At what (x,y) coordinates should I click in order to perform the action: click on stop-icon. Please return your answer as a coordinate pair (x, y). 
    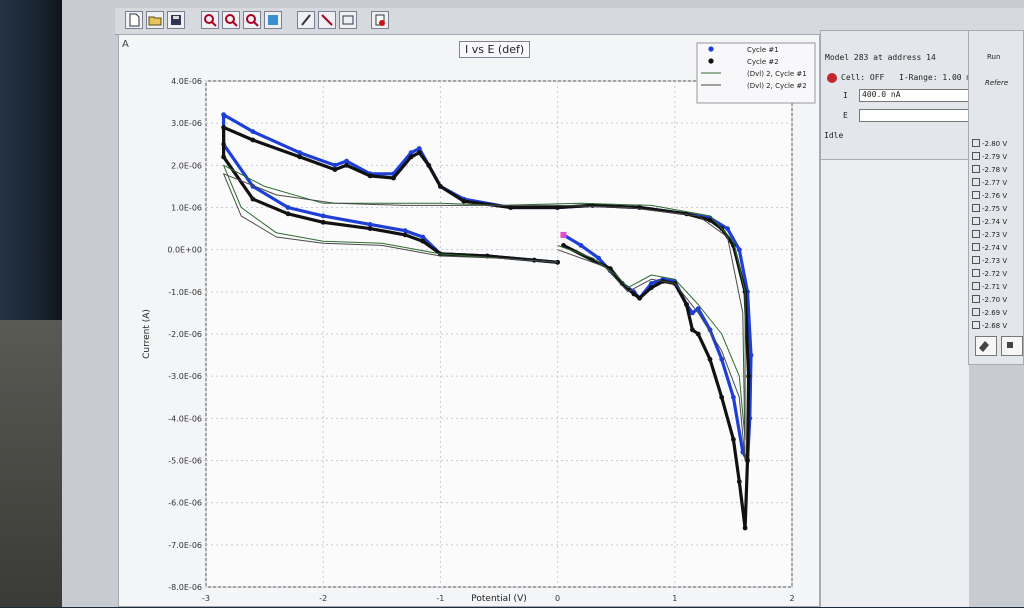
    Looking at the image, I should click on (1010, 345).